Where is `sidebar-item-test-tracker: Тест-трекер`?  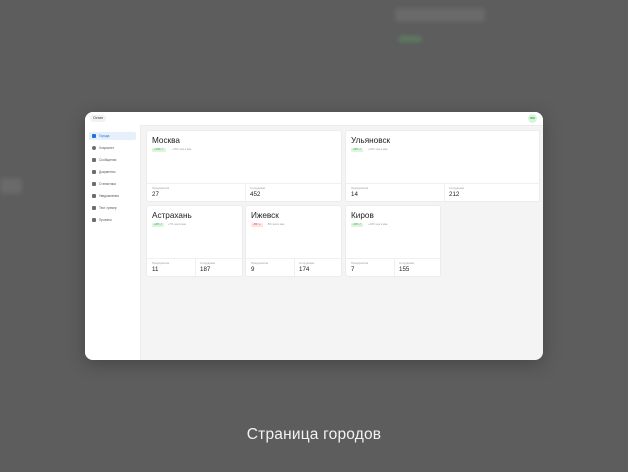
sidebar-item-test-tracker: Тест-трекер is located at coordinates (112, 208).